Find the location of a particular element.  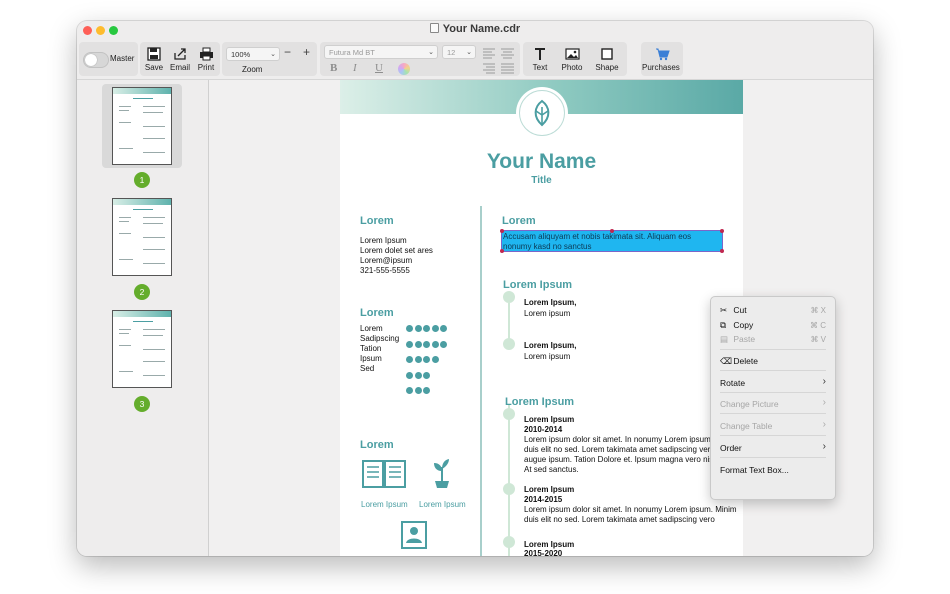

menu-item-delete: ⌫ Delete is located at coordinates (739, 361).